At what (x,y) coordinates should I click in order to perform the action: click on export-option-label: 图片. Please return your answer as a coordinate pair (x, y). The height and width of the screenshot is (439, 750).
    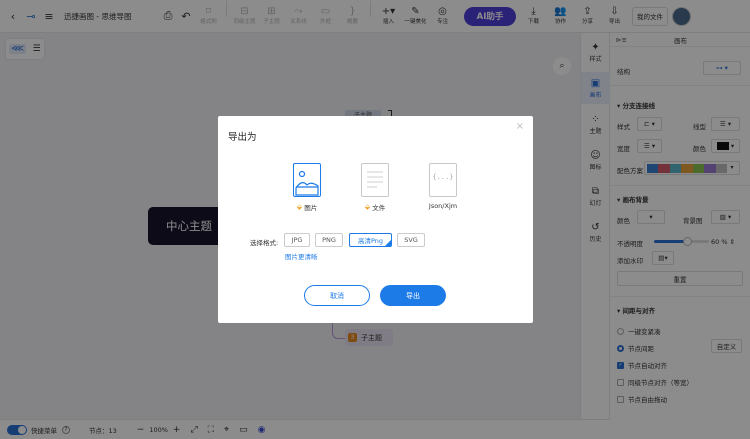
    Looking at the image, I should click on (311, 208).